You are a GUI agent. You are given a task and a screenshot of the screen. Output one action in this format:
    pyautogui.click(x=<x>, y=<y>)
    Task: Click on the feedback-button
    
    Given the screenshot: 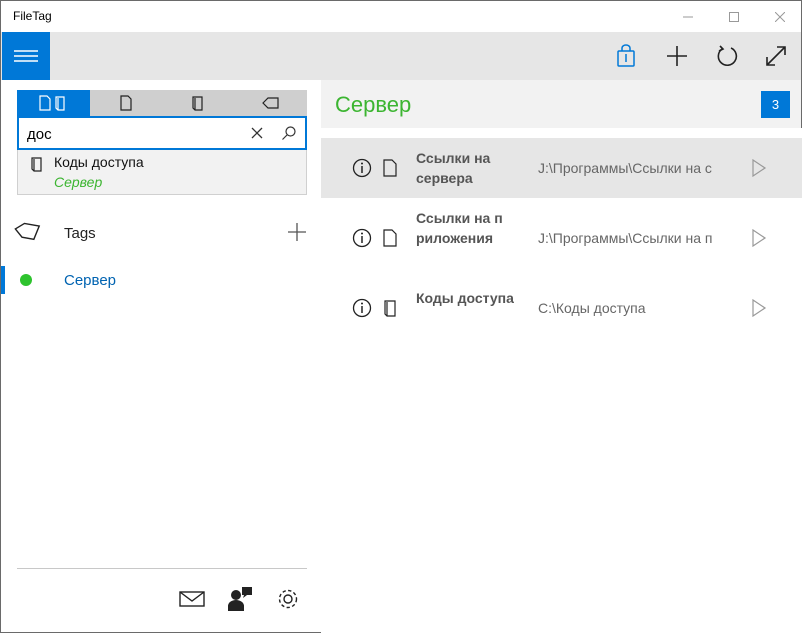 What is the action you would take?
    pyautogui.click(x=240, y=599)
    